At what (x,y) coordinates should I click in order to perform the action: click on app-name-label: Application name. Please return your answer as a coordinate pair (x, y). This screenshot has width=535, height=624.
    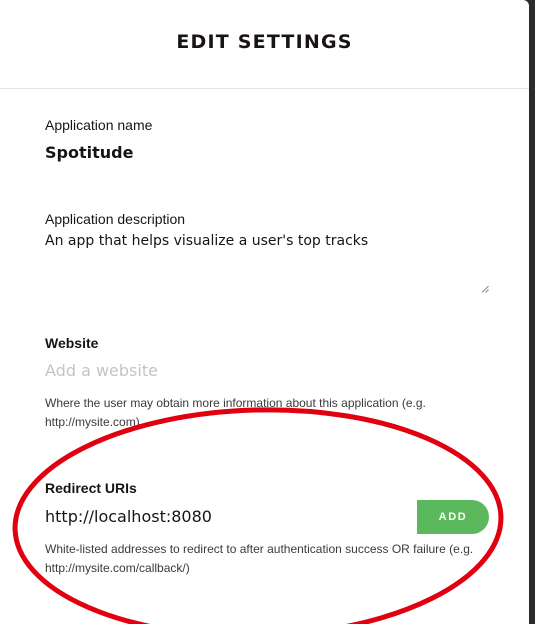
    Looking at the image, I should click on (99, 125).